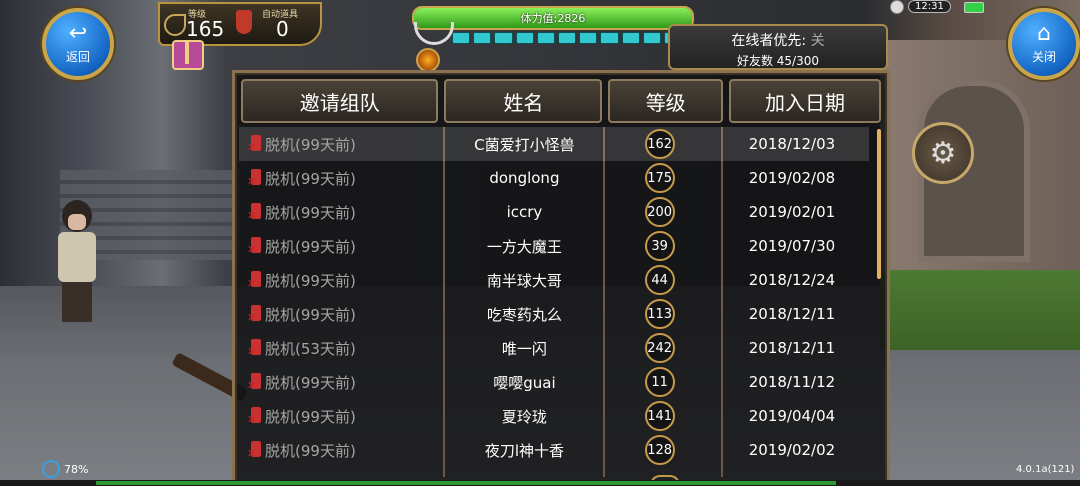  I want to click on close-button: ⌂ 关闭, so click(1044, 44).